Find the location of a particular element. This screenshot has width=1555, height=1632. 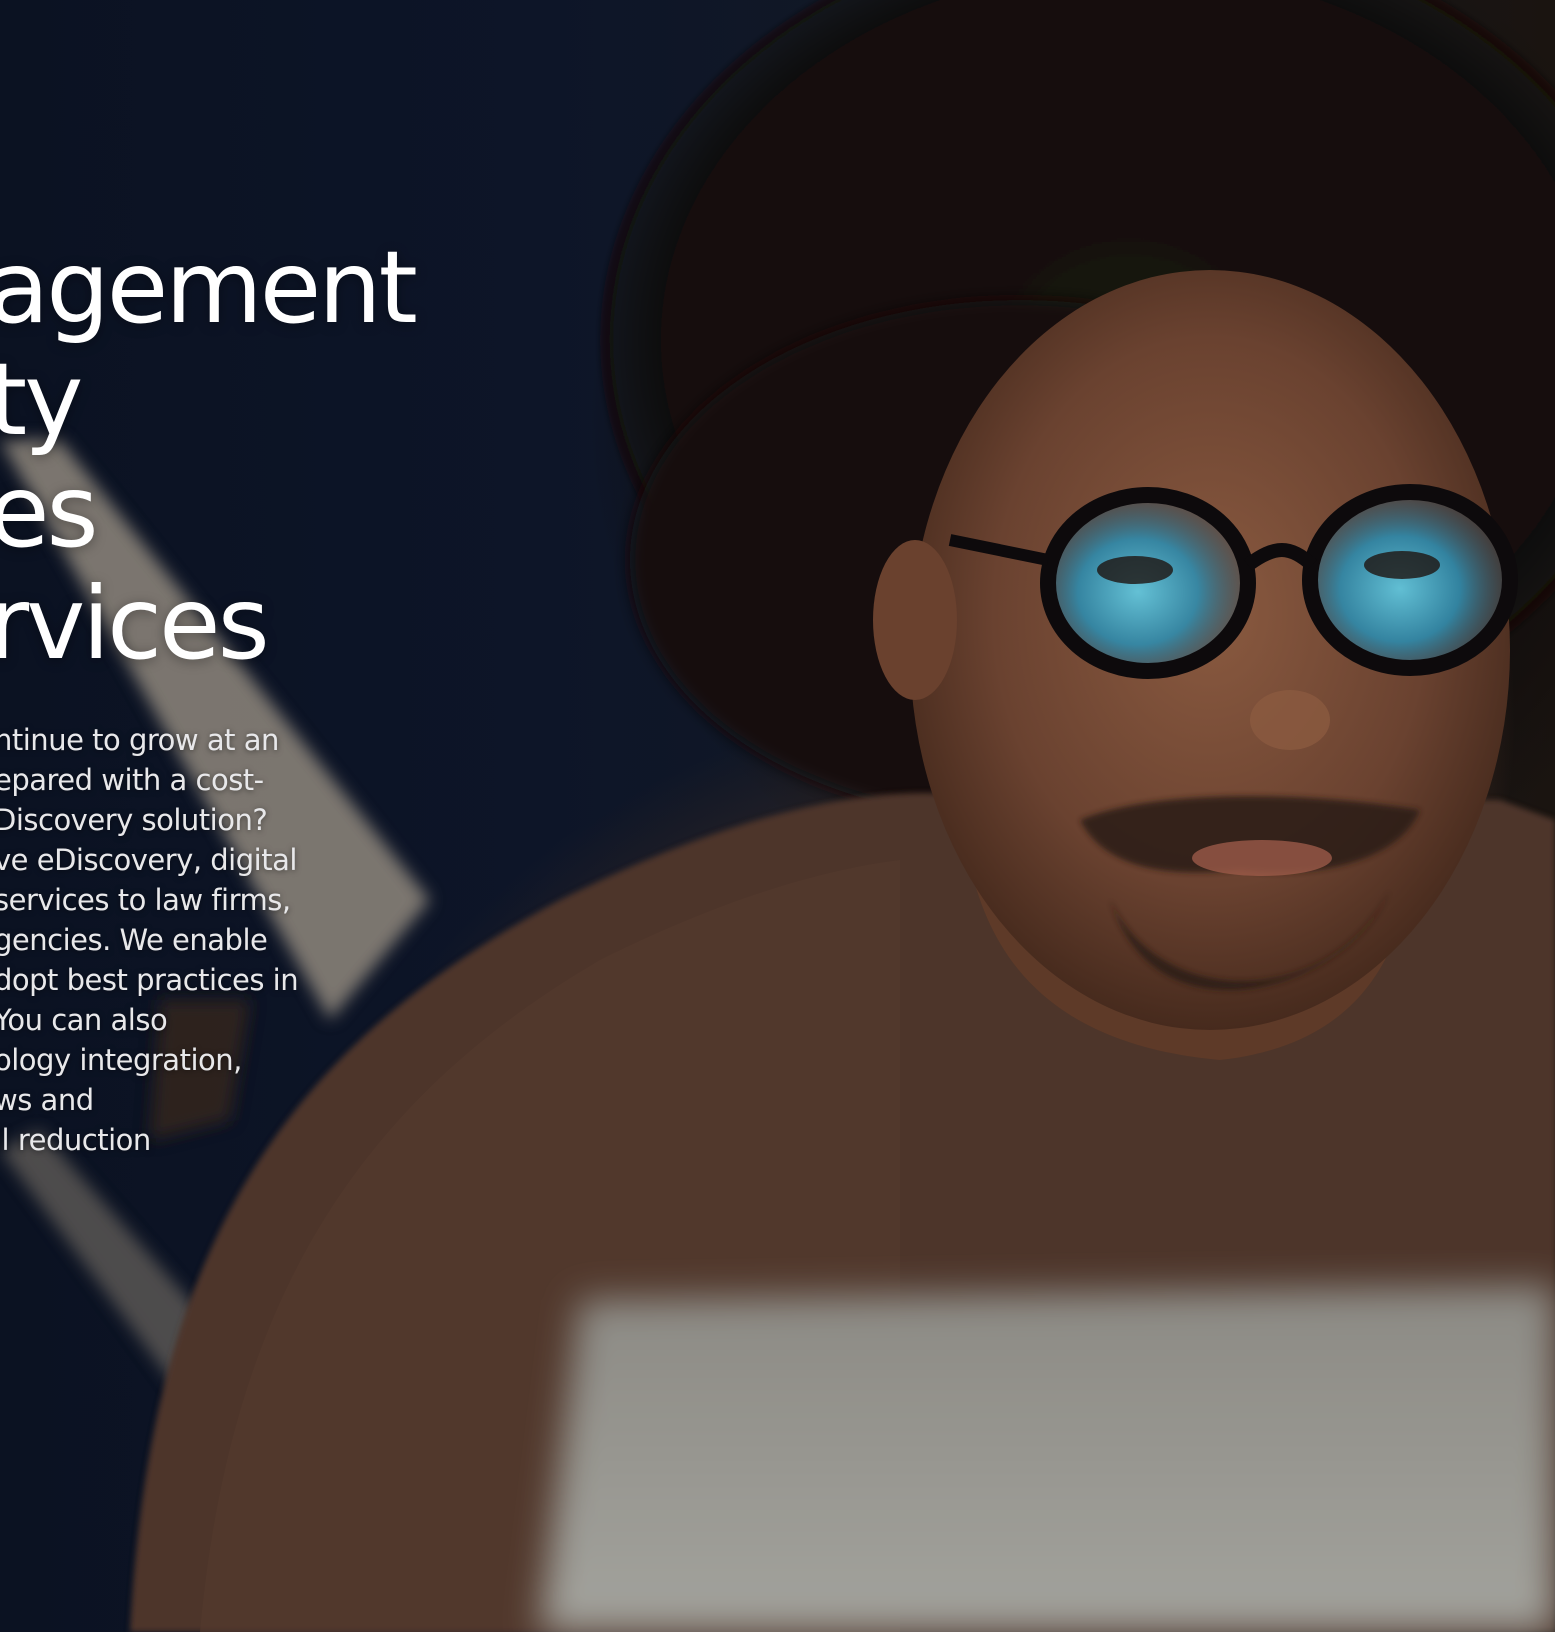

hero-description-line: ve eDiscovery, digital is located at coordinates (148, 860).